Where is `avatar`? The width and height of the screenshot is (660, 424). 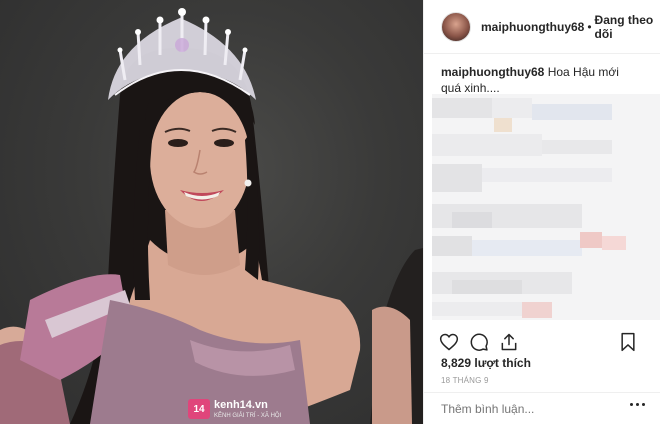
avatar is located at coordinates (456, 26).